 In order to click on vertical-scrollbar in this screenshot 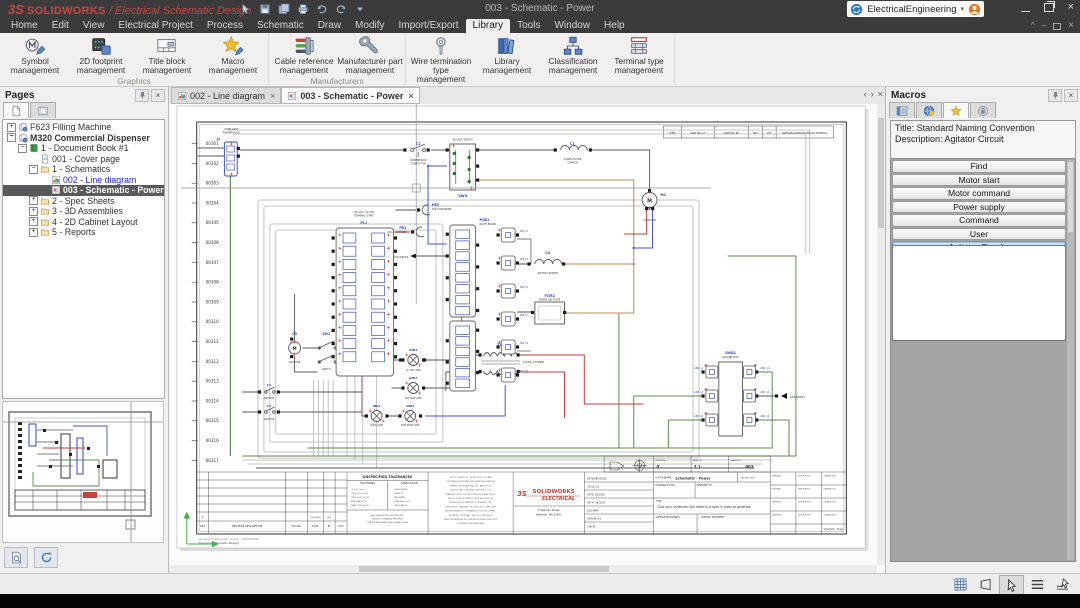, I will do `click(881, 334)`.